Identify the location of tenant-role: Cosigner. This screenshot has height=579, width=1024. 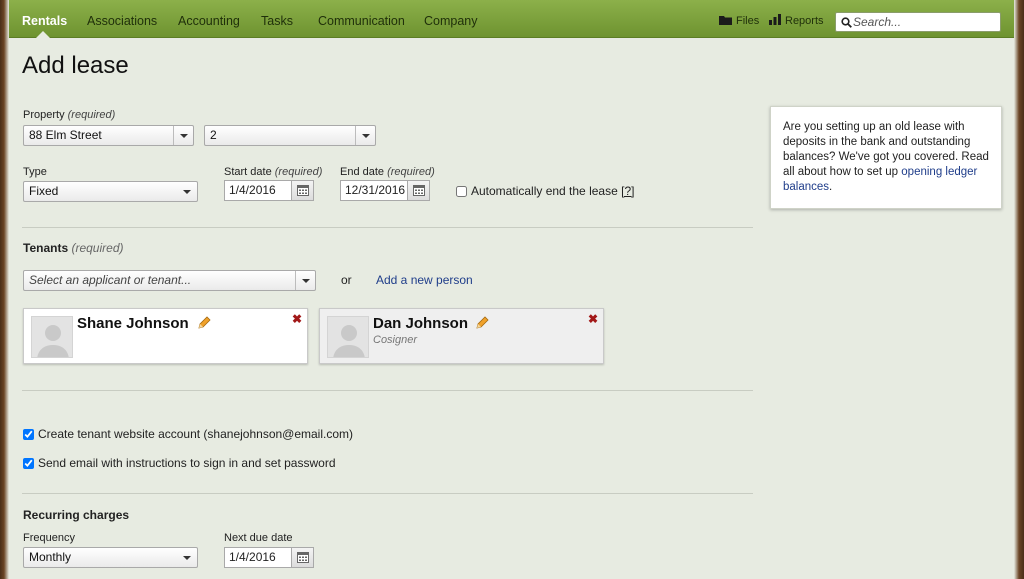
(395, 340).